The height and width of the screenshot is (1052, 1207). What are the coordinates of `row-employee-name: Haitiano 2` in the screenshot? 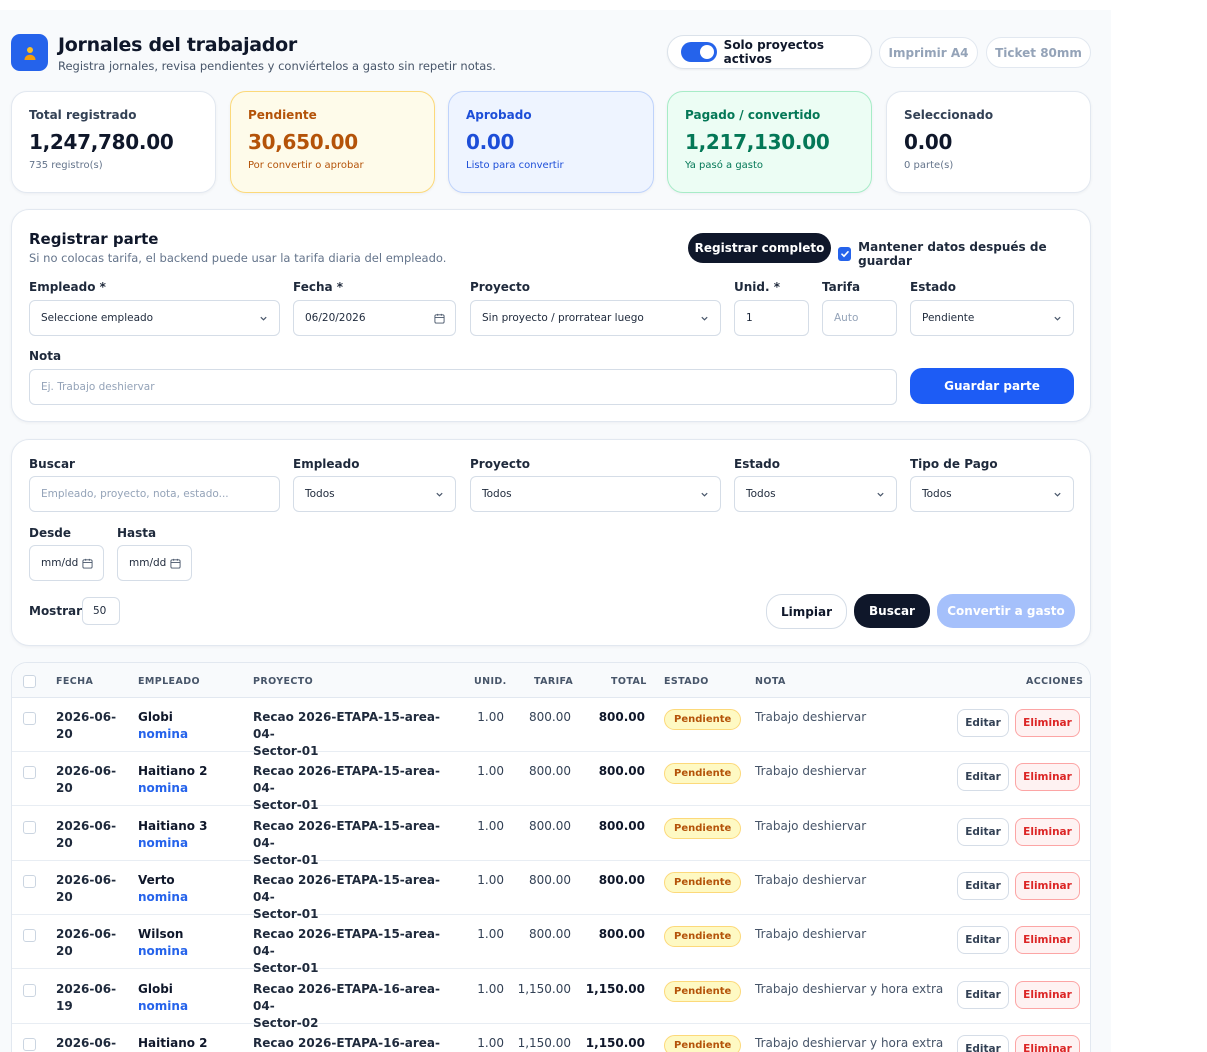 It's located at (173, 771).